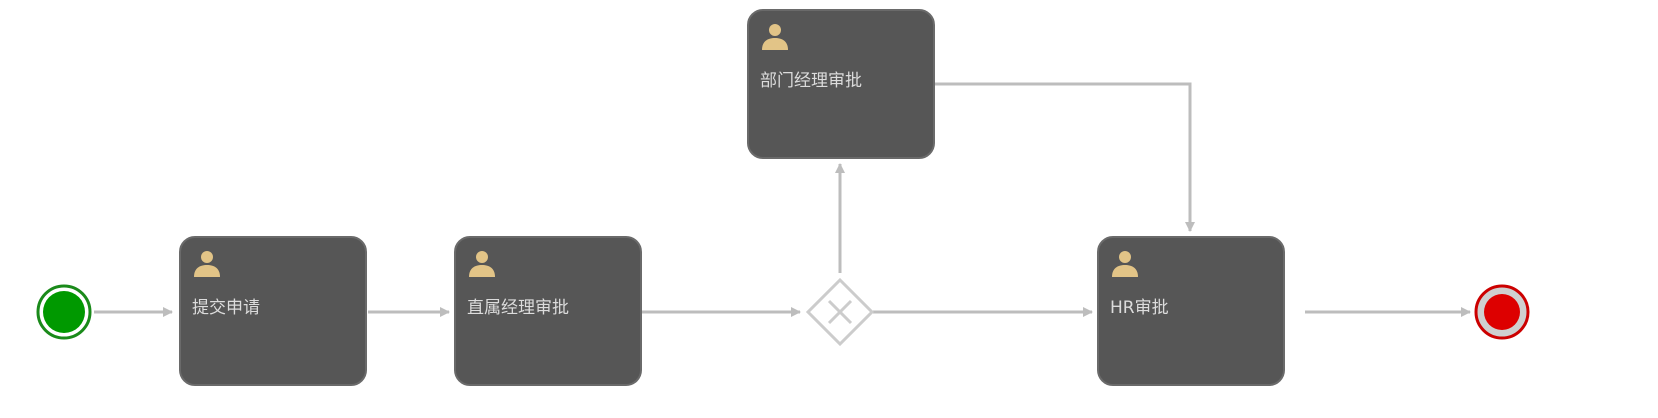 This screenshot has width=1658, height=418. I want to click on start-event, so click(64, 312).